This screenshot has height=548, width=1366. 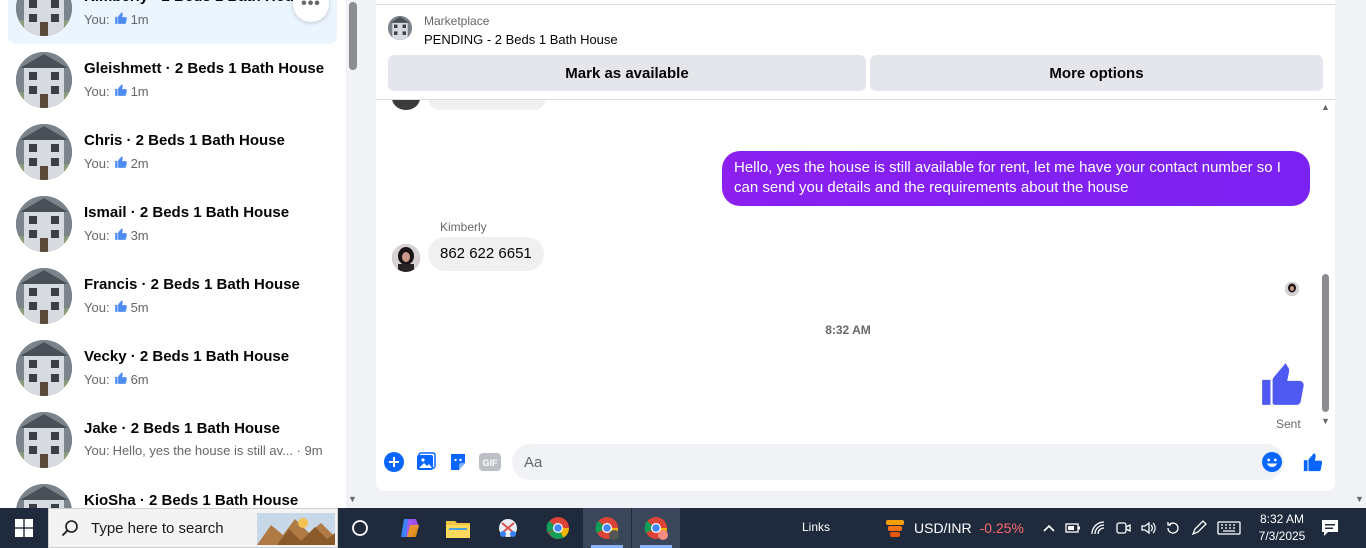 I want to click on conversation-list-scrollbar: ▼, so click(x=353, y=254).